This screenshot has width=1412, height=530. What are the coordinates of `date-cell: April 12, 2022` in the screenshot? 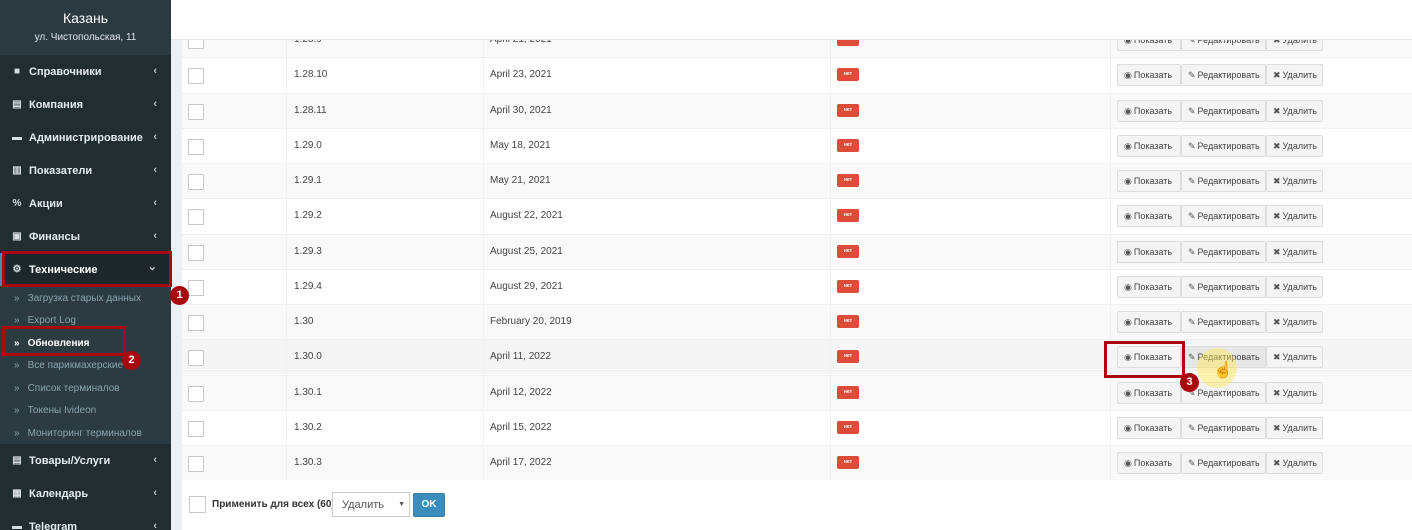 It's located at (521, 392).